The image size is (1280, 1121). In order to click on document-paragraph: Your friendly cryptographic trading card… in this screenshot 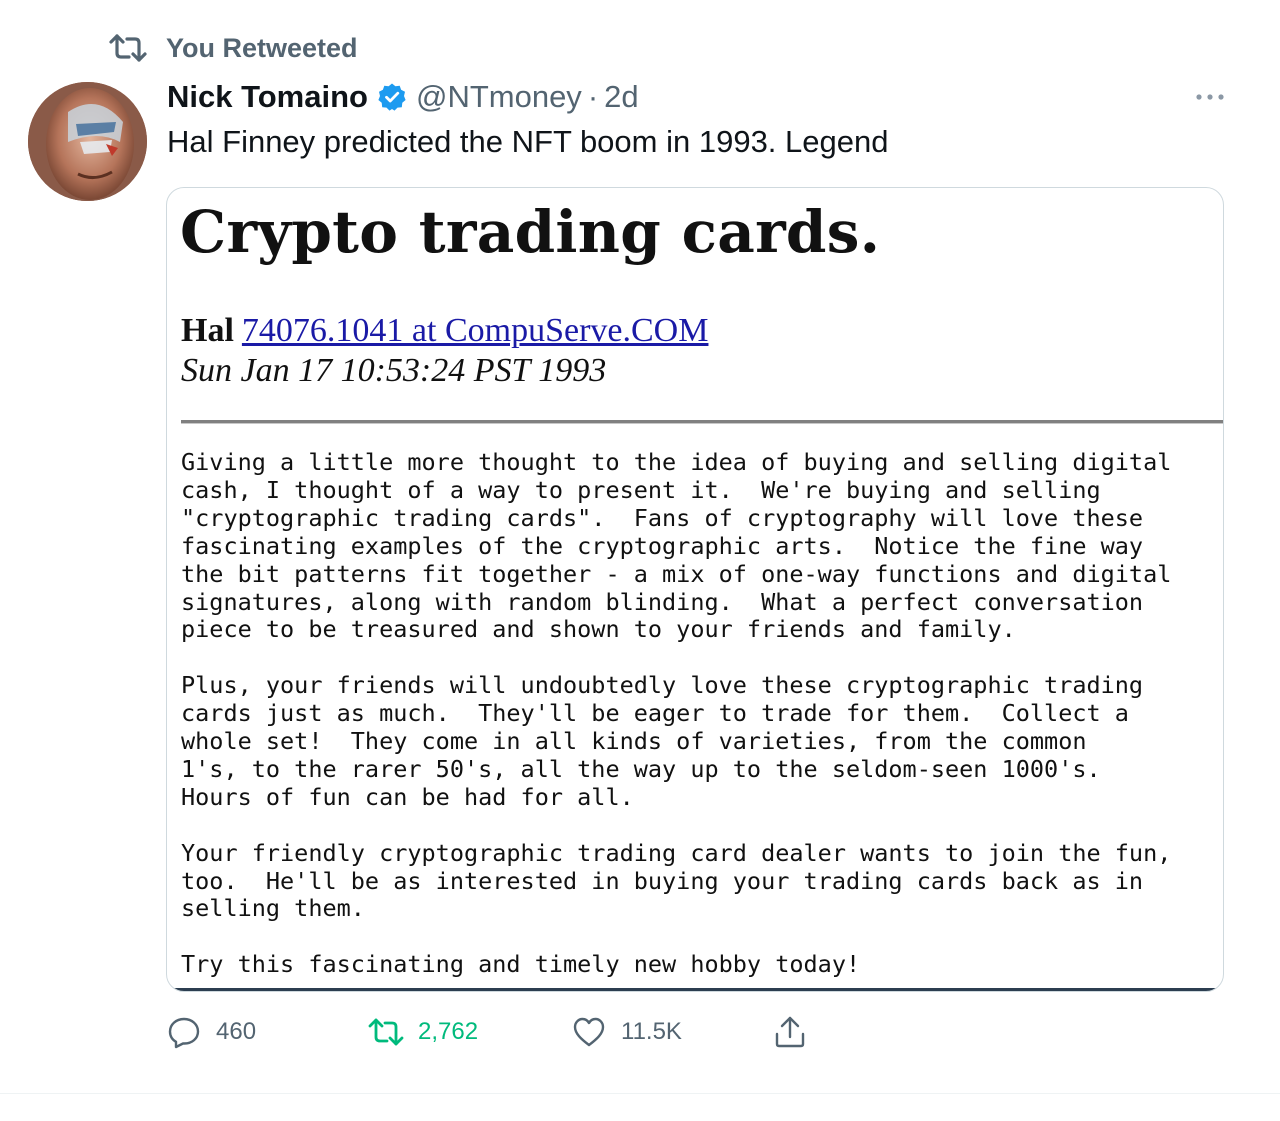, I will do `click(676, 880)`.